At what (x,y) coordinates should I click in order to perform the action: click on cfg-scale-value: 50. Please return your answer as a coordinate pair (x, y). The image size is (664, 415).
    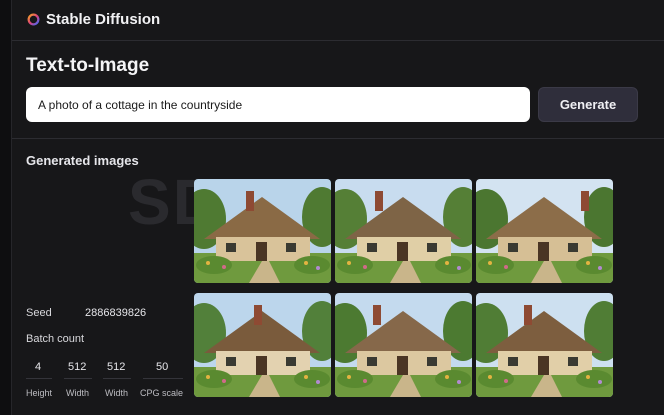
    Looking at the image, I should click on (162, 367).